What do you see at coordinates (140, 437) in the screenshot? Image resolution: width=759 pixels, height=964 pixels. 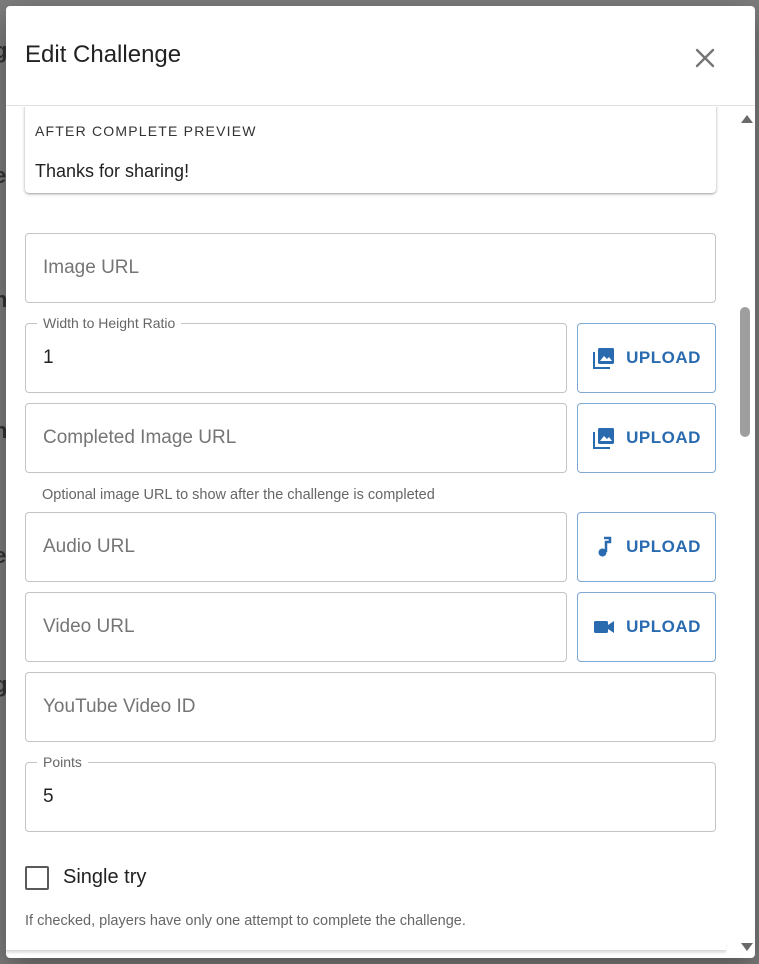 I see `completed-image-url-placeholder: Completed Image URL` at bounding box center [140, 437].